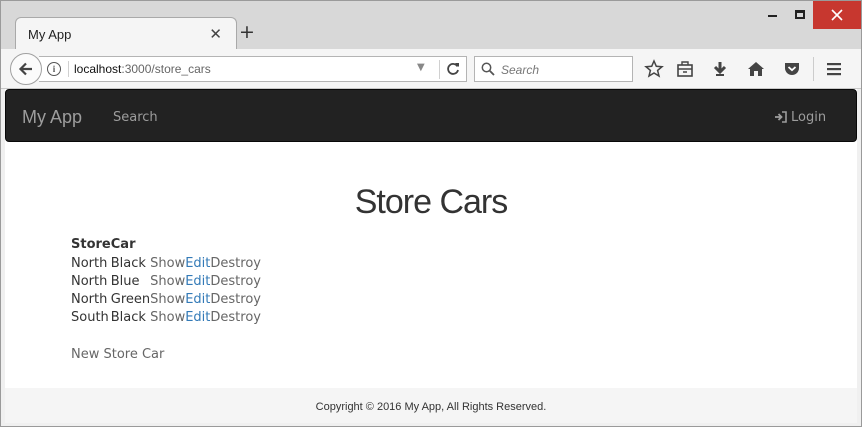 Image resolution: width=862 pixels, height=427 pixels. I want to click on title-bar: My App ✕ +, so click(431, 25).